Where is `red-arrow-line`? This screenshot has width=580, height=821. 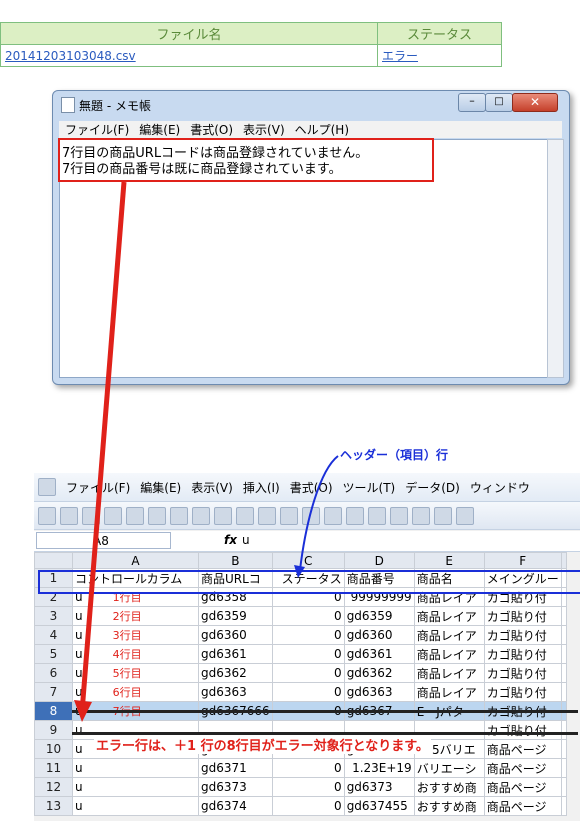
red-arrow-line is located at coordinates (103, 447).